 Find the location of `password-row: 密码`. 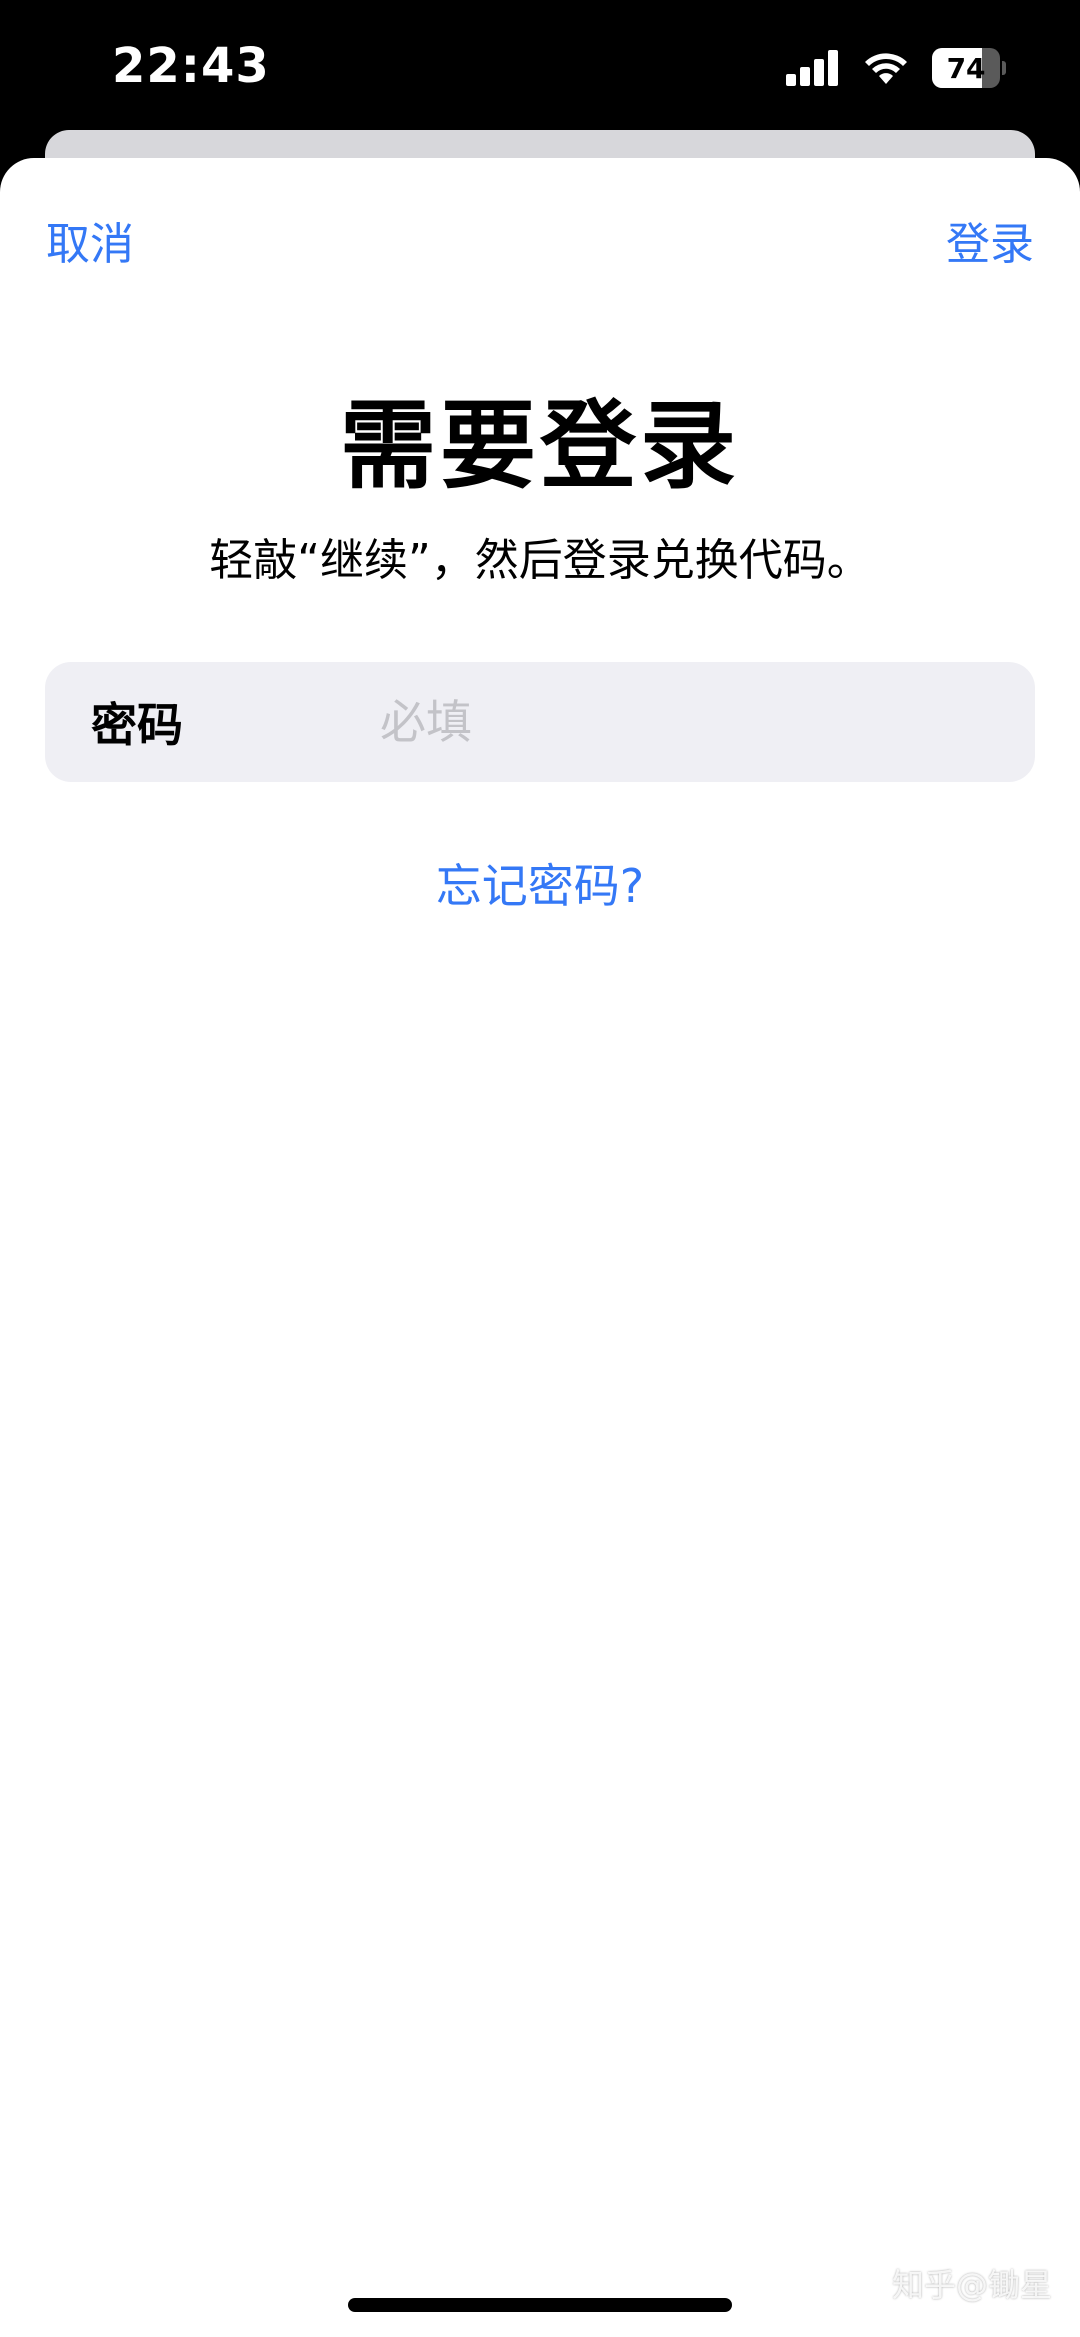

password-row: 密码 is located at coordinates (540, 722).